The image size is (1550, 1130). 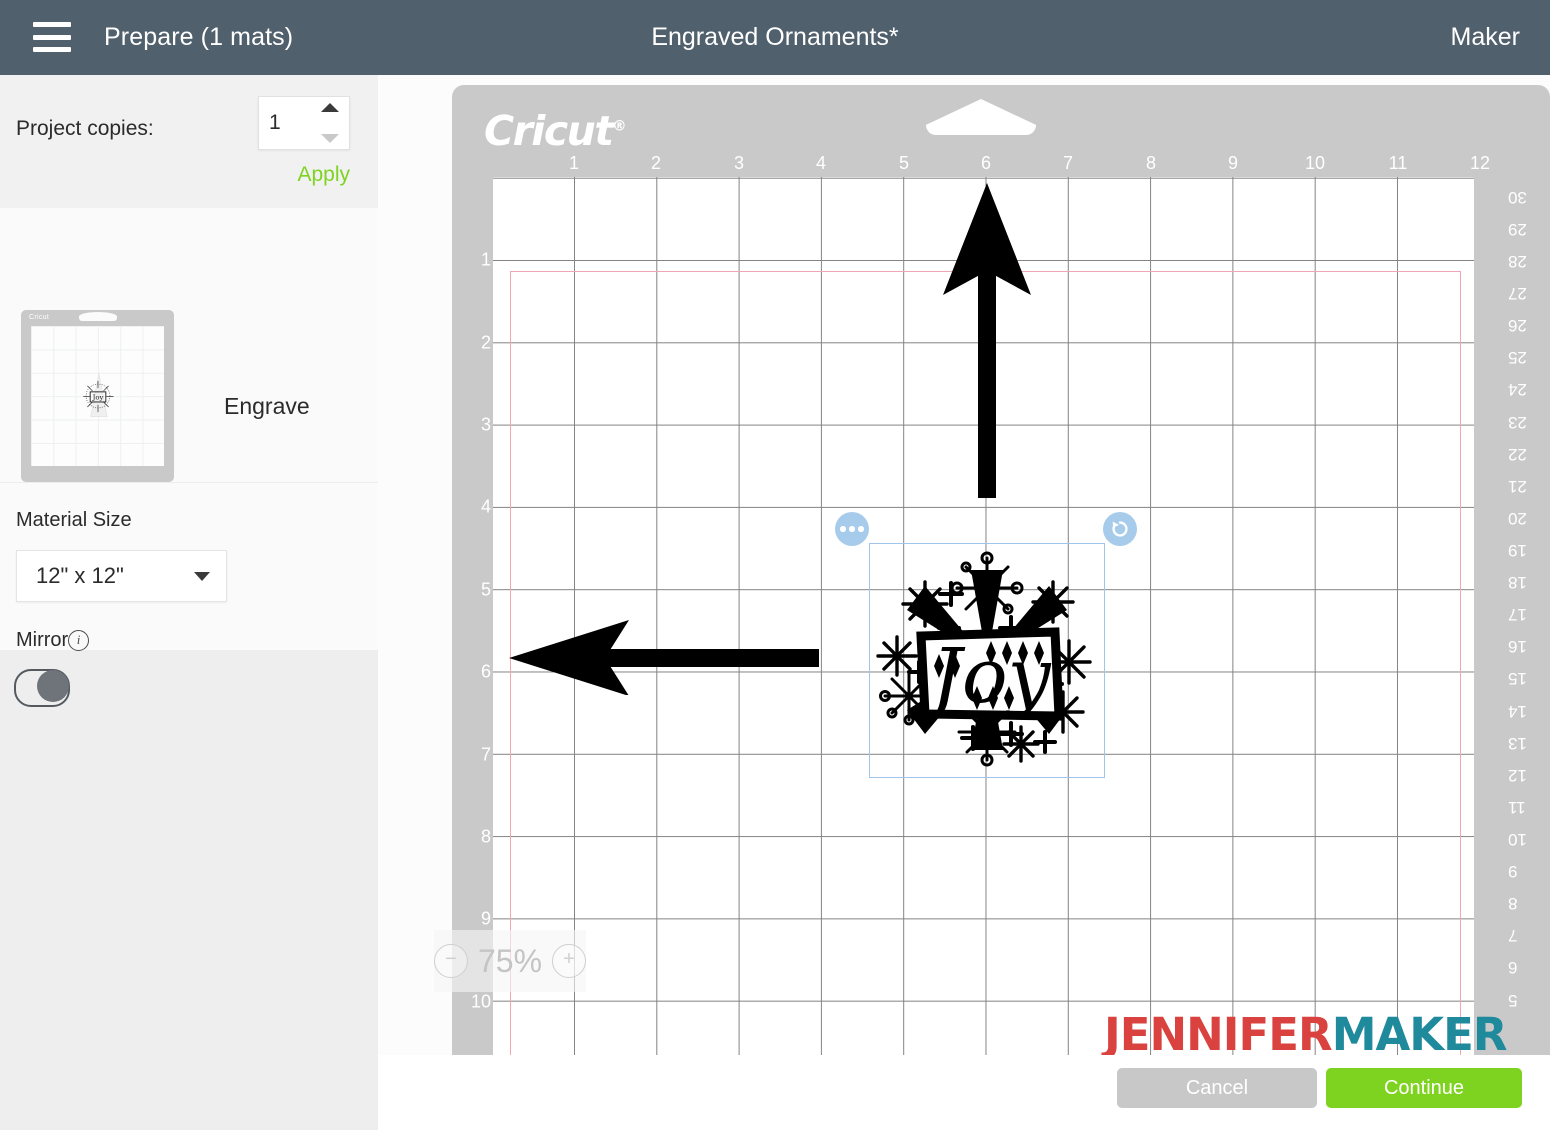 What do you see at coordinates (1517, 389) in the screenshot?
I see `ruler-right-tick: 24` at bounding box center [1517, 389].